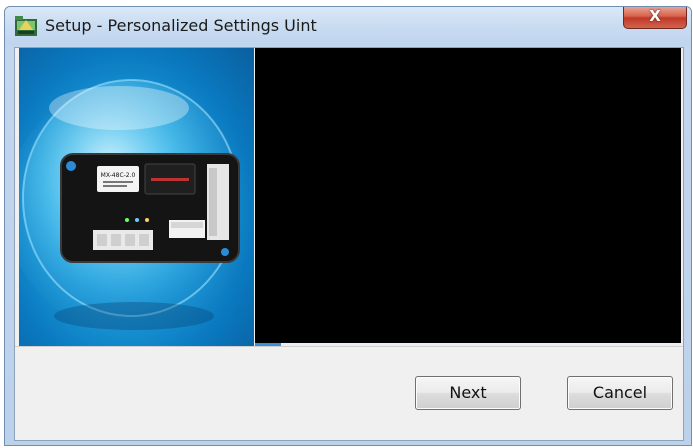  I want to click on next-button: Next, so click(468, 393).